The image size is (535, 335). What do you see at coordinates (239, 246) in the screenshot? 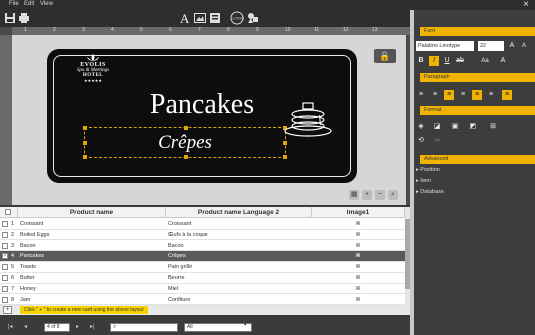
I see `cell-product-name-lang2: Bacon` at bounding box center [239, 246].